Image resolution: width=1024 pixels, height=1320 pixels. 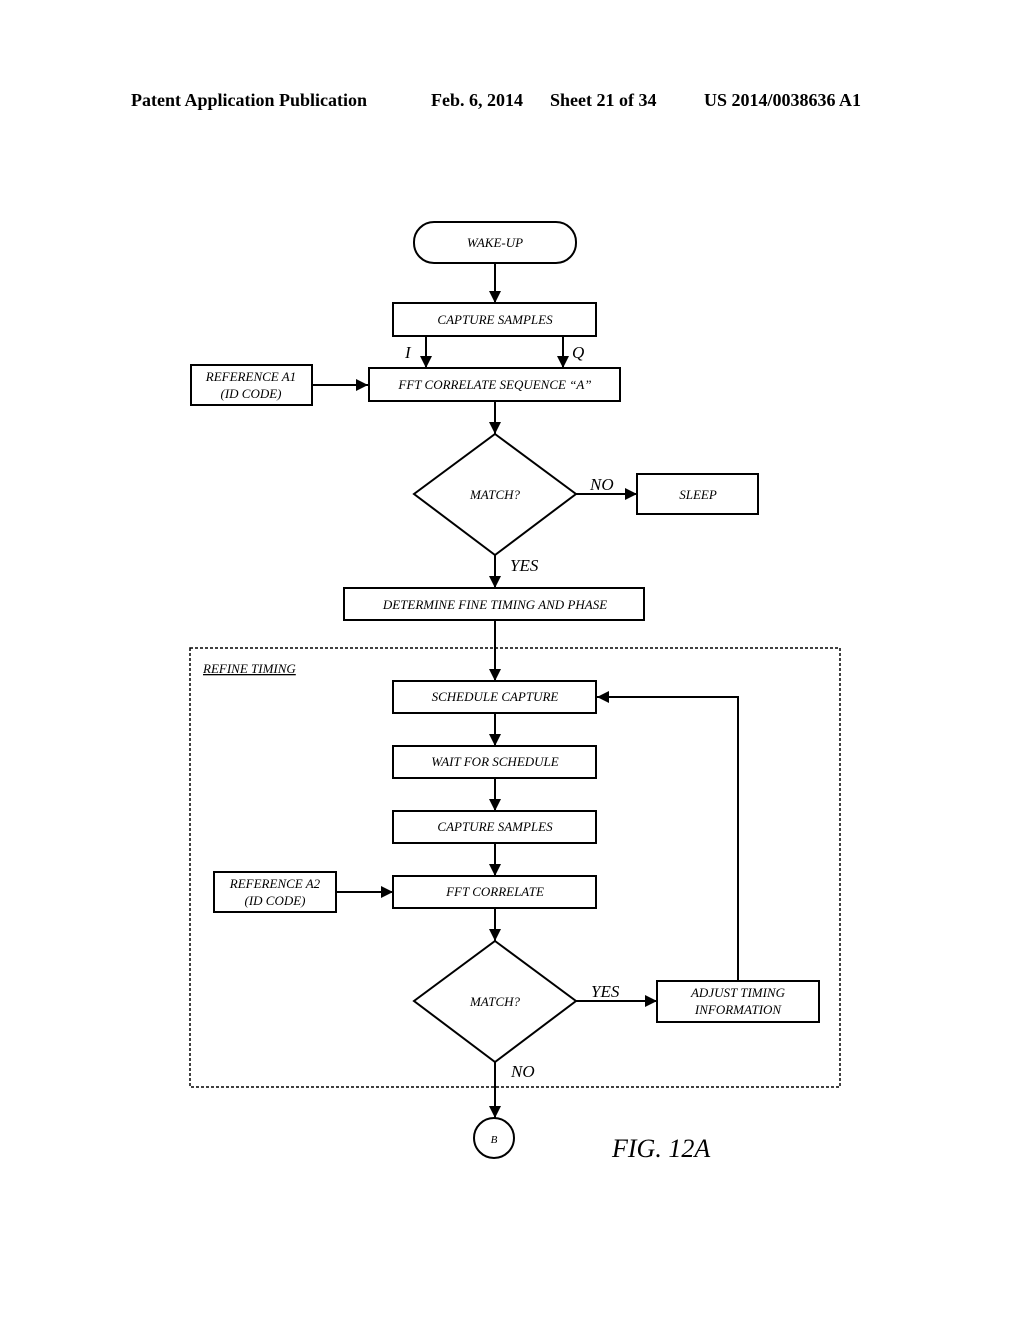 I want to click on fft-correlate-sequence-a-node: FFT CORRELATE SEQUENCE “A”, so click(x=494, y=384).